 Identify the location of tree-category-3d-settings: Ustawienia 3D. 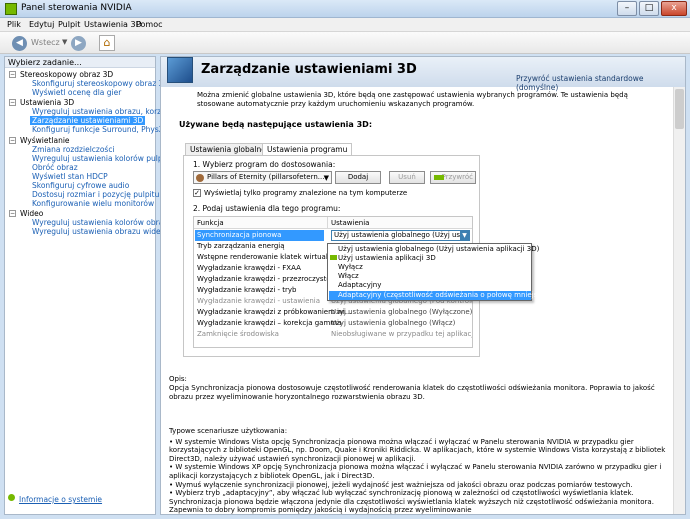
(47, 102).